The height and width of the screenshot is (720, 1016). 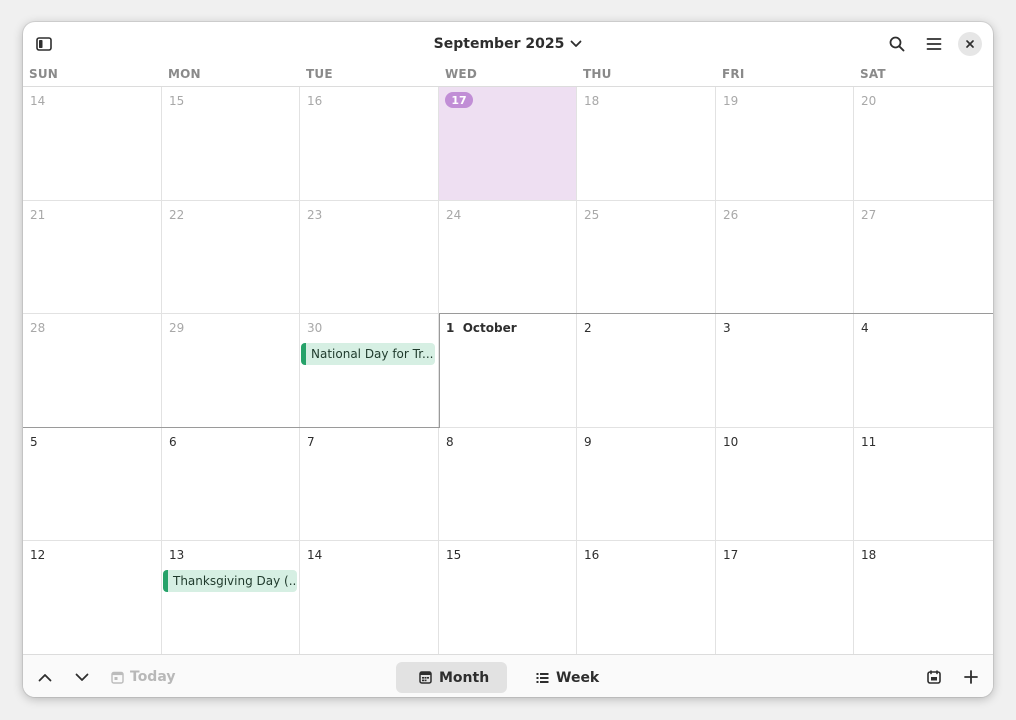 I want to click on calendar-manager-button, so click(x=934, y=677).